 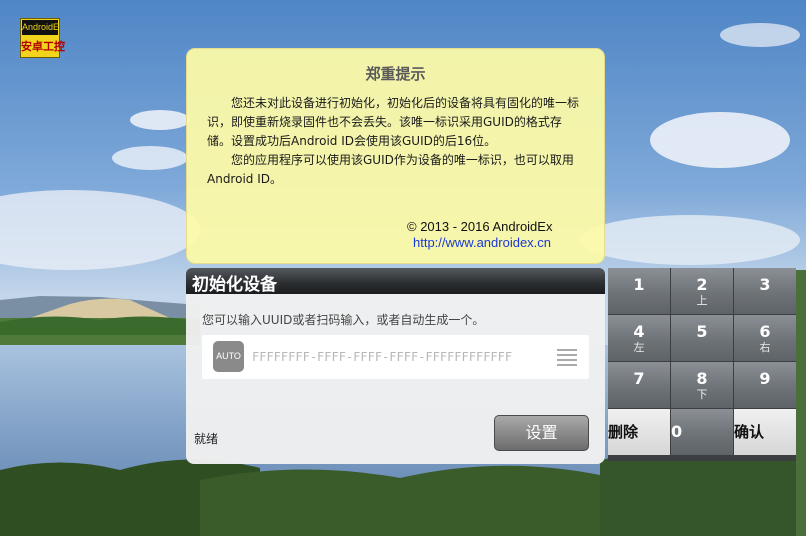 I want to click on key-label-left: 左, so click(x=639, y=347).